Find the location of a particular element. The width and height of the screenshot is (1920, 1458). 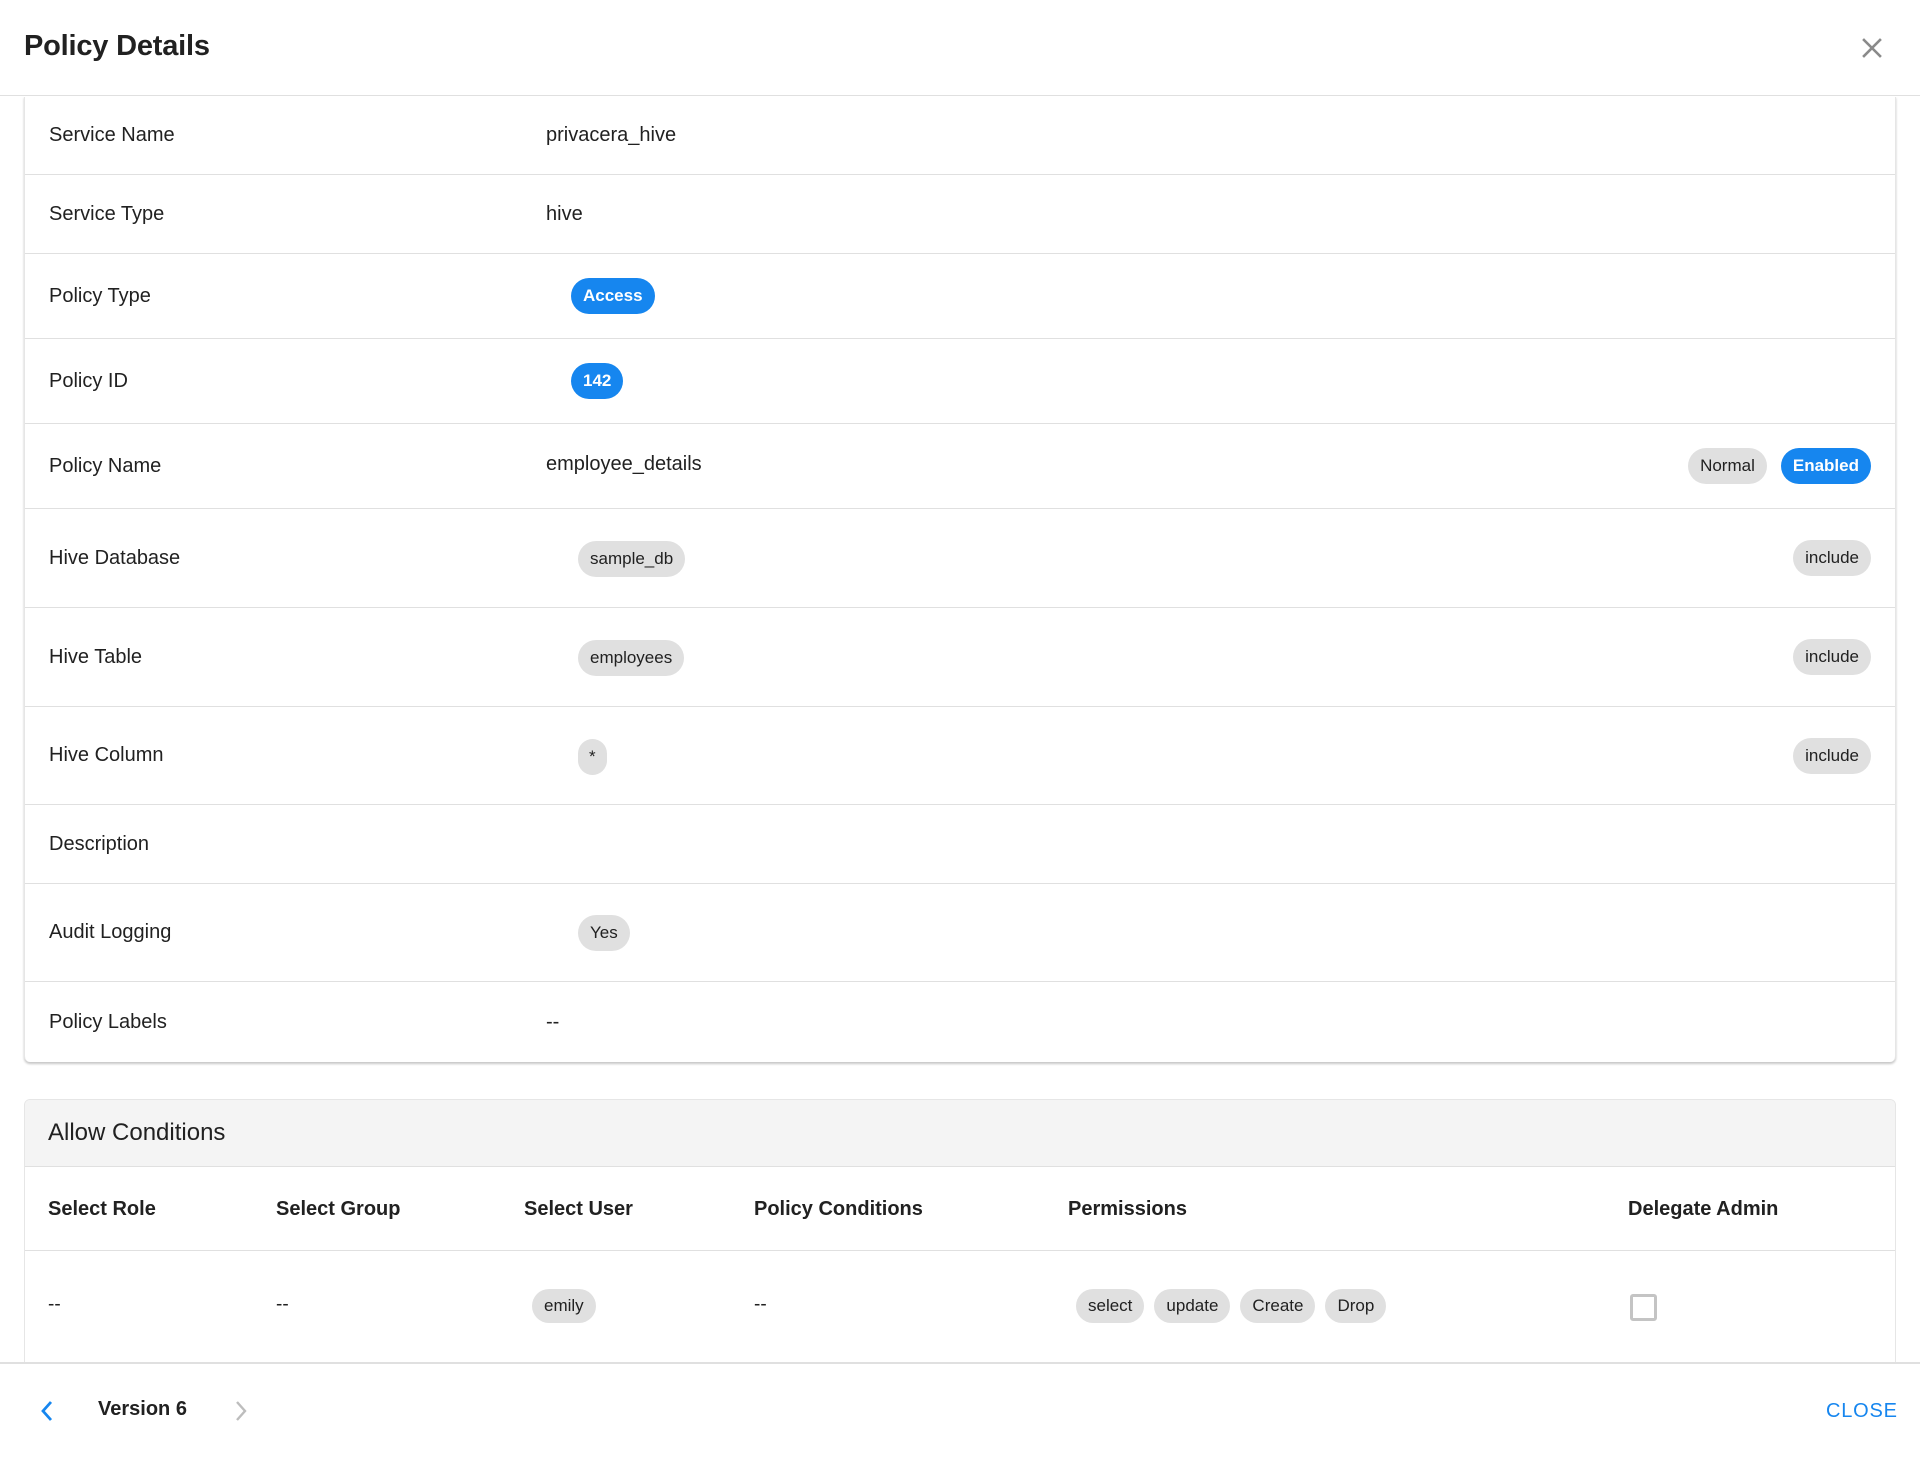

delegate-admin-checkbox is located at coordinates (1643, 1307).